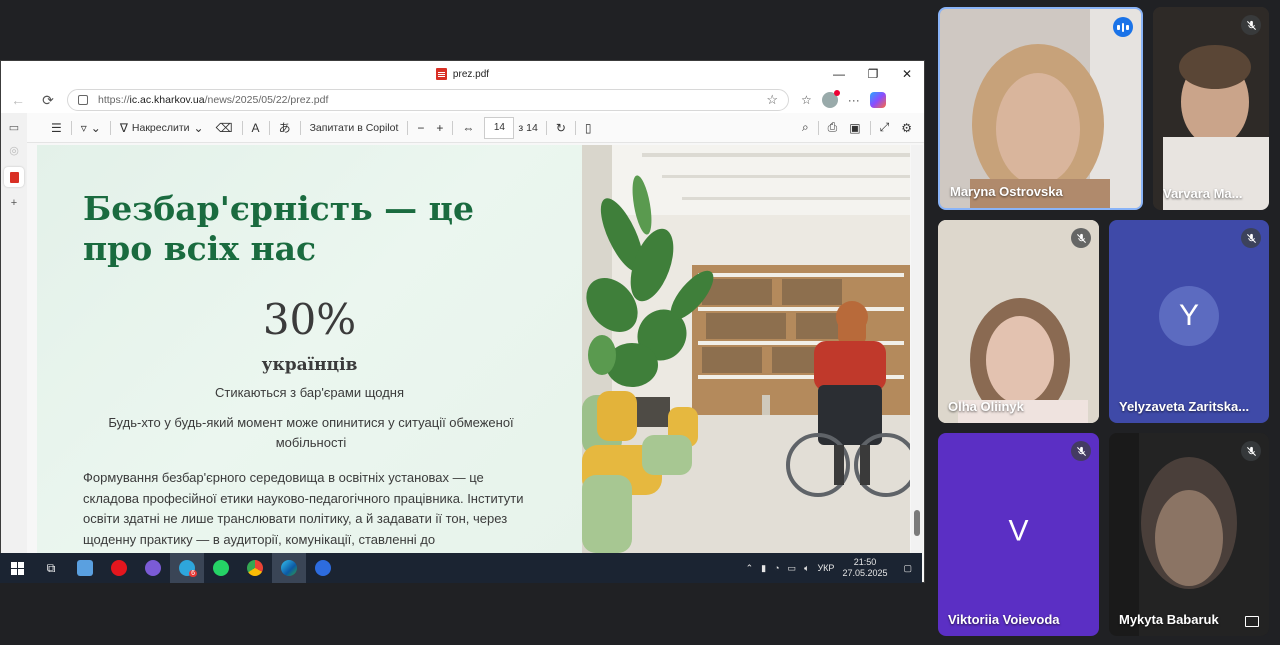 The image size is (1280, 645). Describe the element at coordinates (14, 203) in the screenshot. I see `add-tab-icon: +` at that location.